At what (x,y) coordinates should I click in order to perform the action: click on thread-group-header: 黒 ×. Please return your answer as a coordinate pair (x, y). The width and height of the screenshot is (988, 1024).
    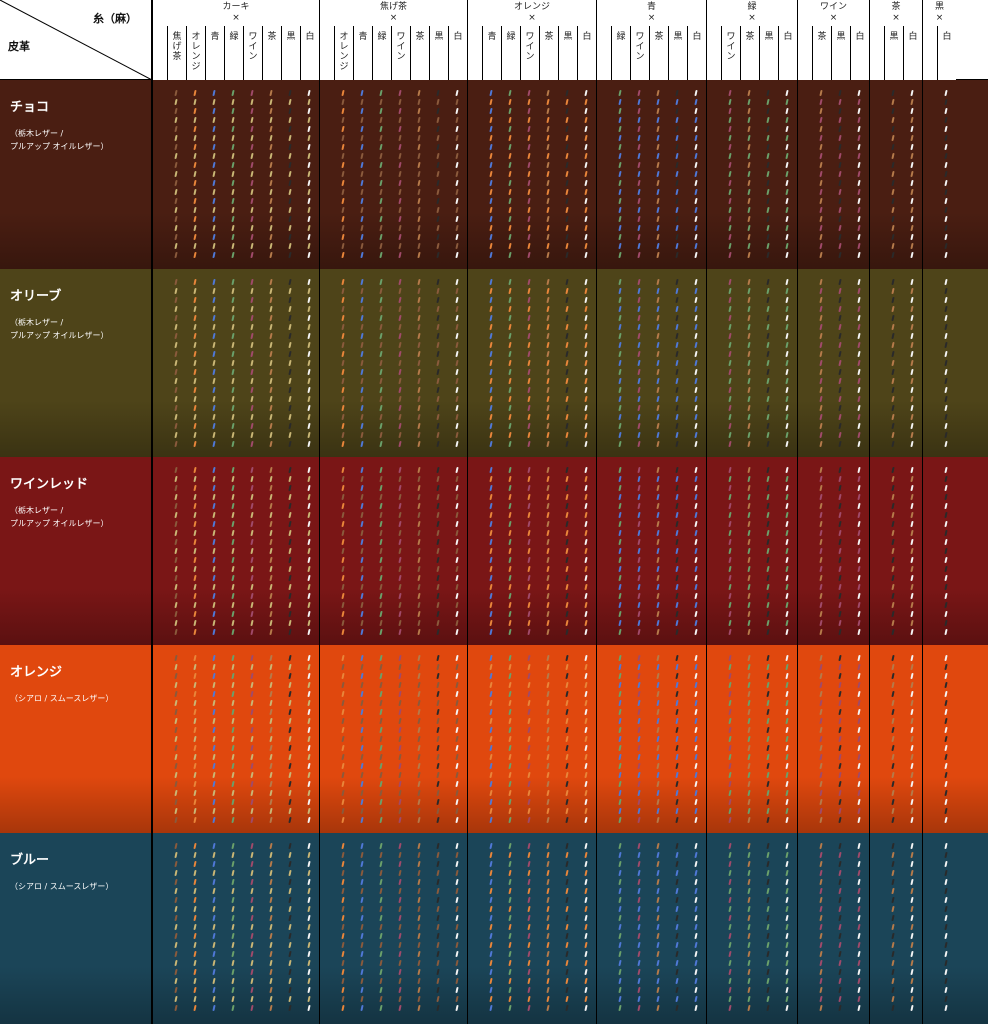
    Looking at the image, I should click on (939, 13).